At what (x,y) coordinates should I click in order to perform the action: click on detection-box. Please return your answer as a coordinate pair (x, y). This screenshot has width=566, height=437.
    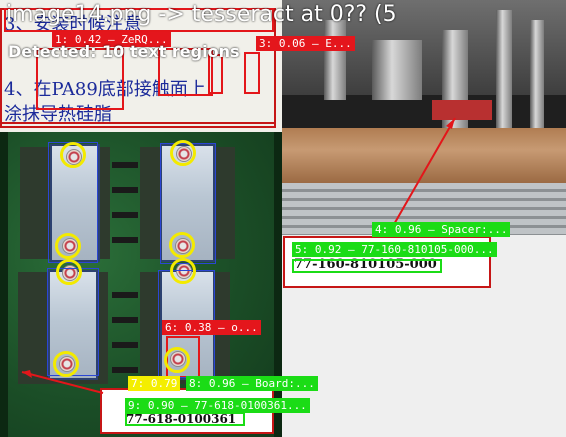
    Looking at the image, I should click on (252, 73).